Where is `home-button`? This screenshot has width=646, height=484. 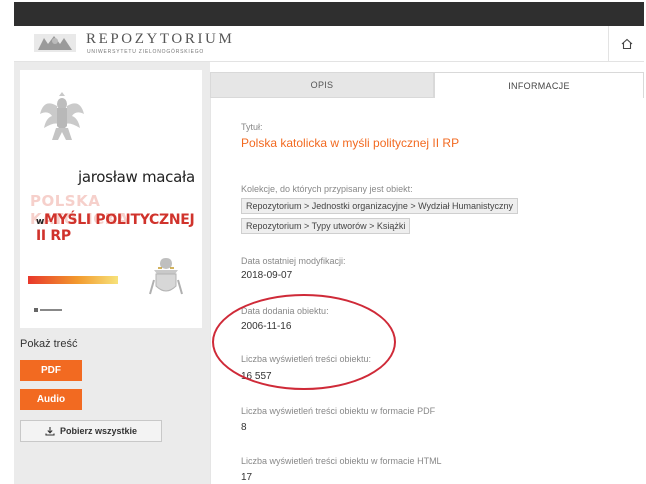
home-button is located at coordinates (626, 44).